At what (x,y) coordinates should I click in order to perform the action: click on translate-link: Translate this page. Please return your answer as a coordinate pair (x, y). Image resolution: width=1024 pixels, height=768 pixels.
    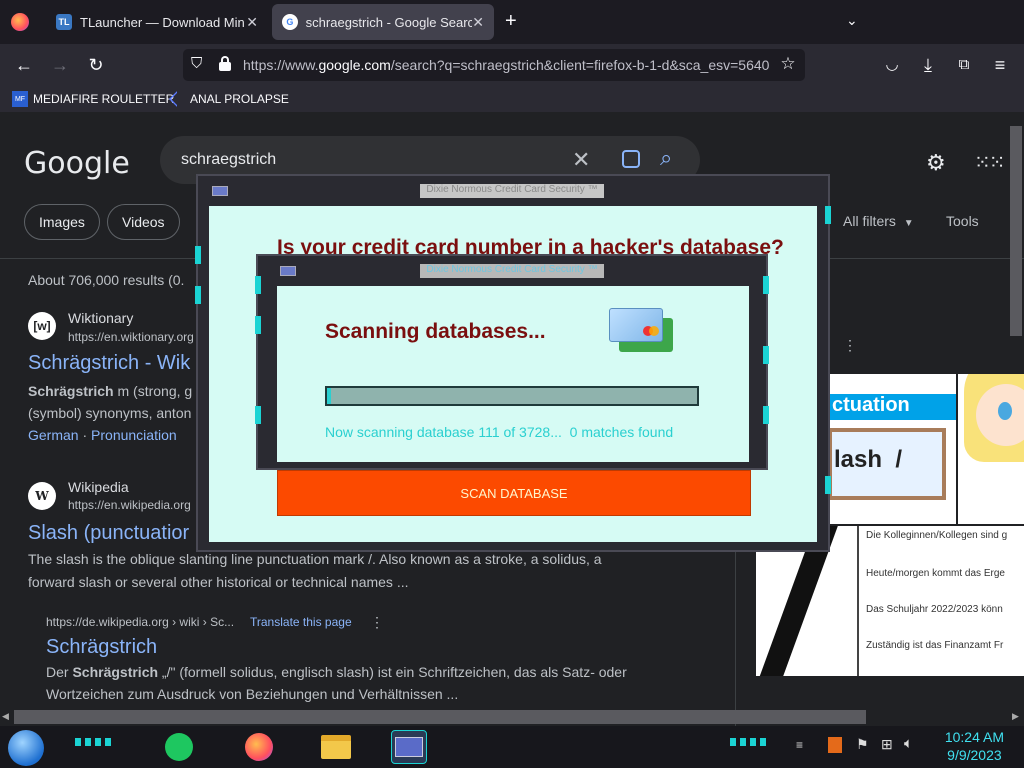
    Looking at the image, I should click on (301, 622).